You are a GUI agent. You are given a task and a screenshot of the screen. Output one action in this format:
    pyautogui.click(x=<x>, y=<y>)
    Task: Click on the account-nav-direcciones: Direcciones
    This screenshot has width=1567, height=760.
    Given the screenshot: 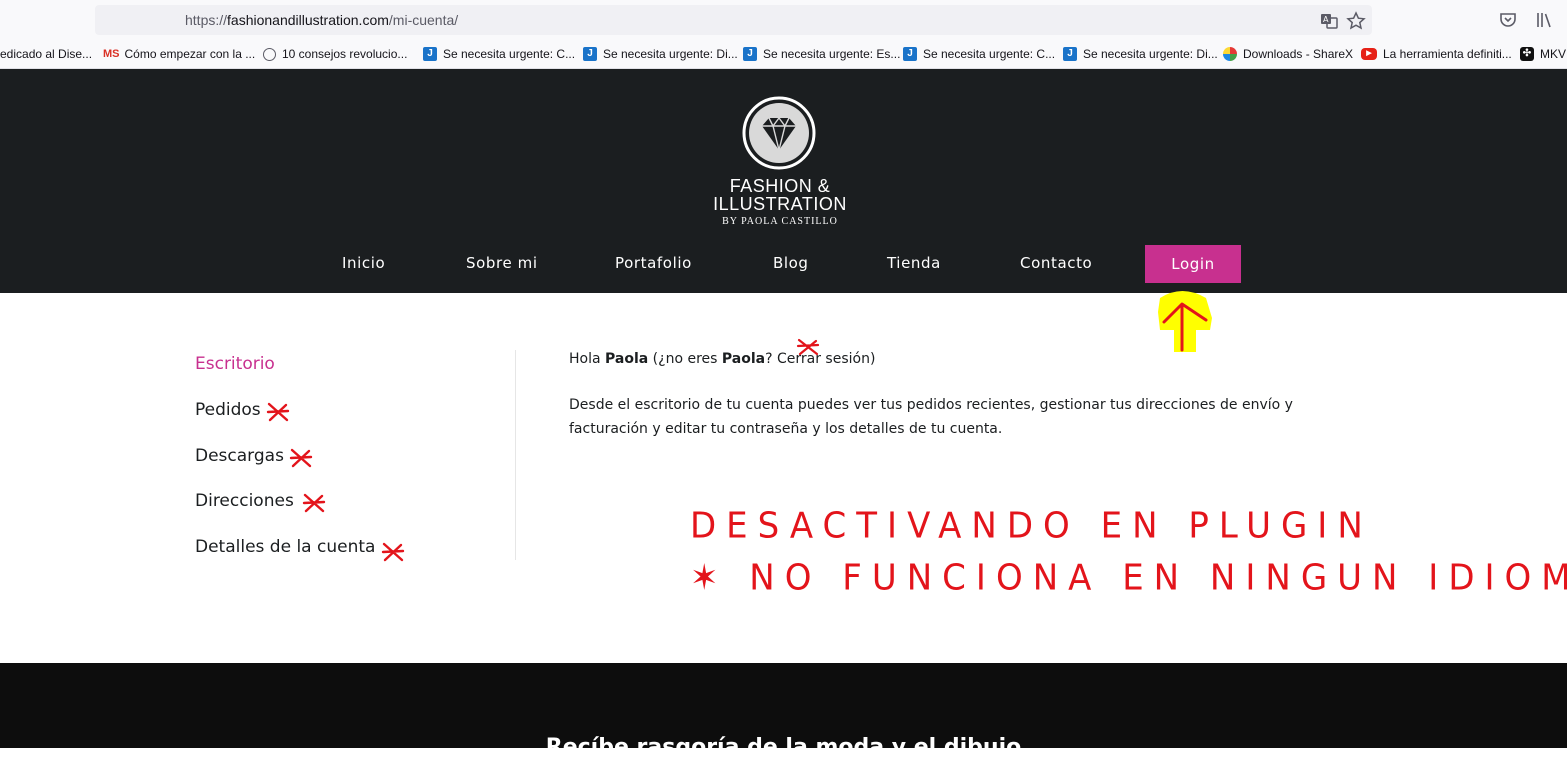 What is the action you would take?
    pyautogui.click(x=244, y=501)
    